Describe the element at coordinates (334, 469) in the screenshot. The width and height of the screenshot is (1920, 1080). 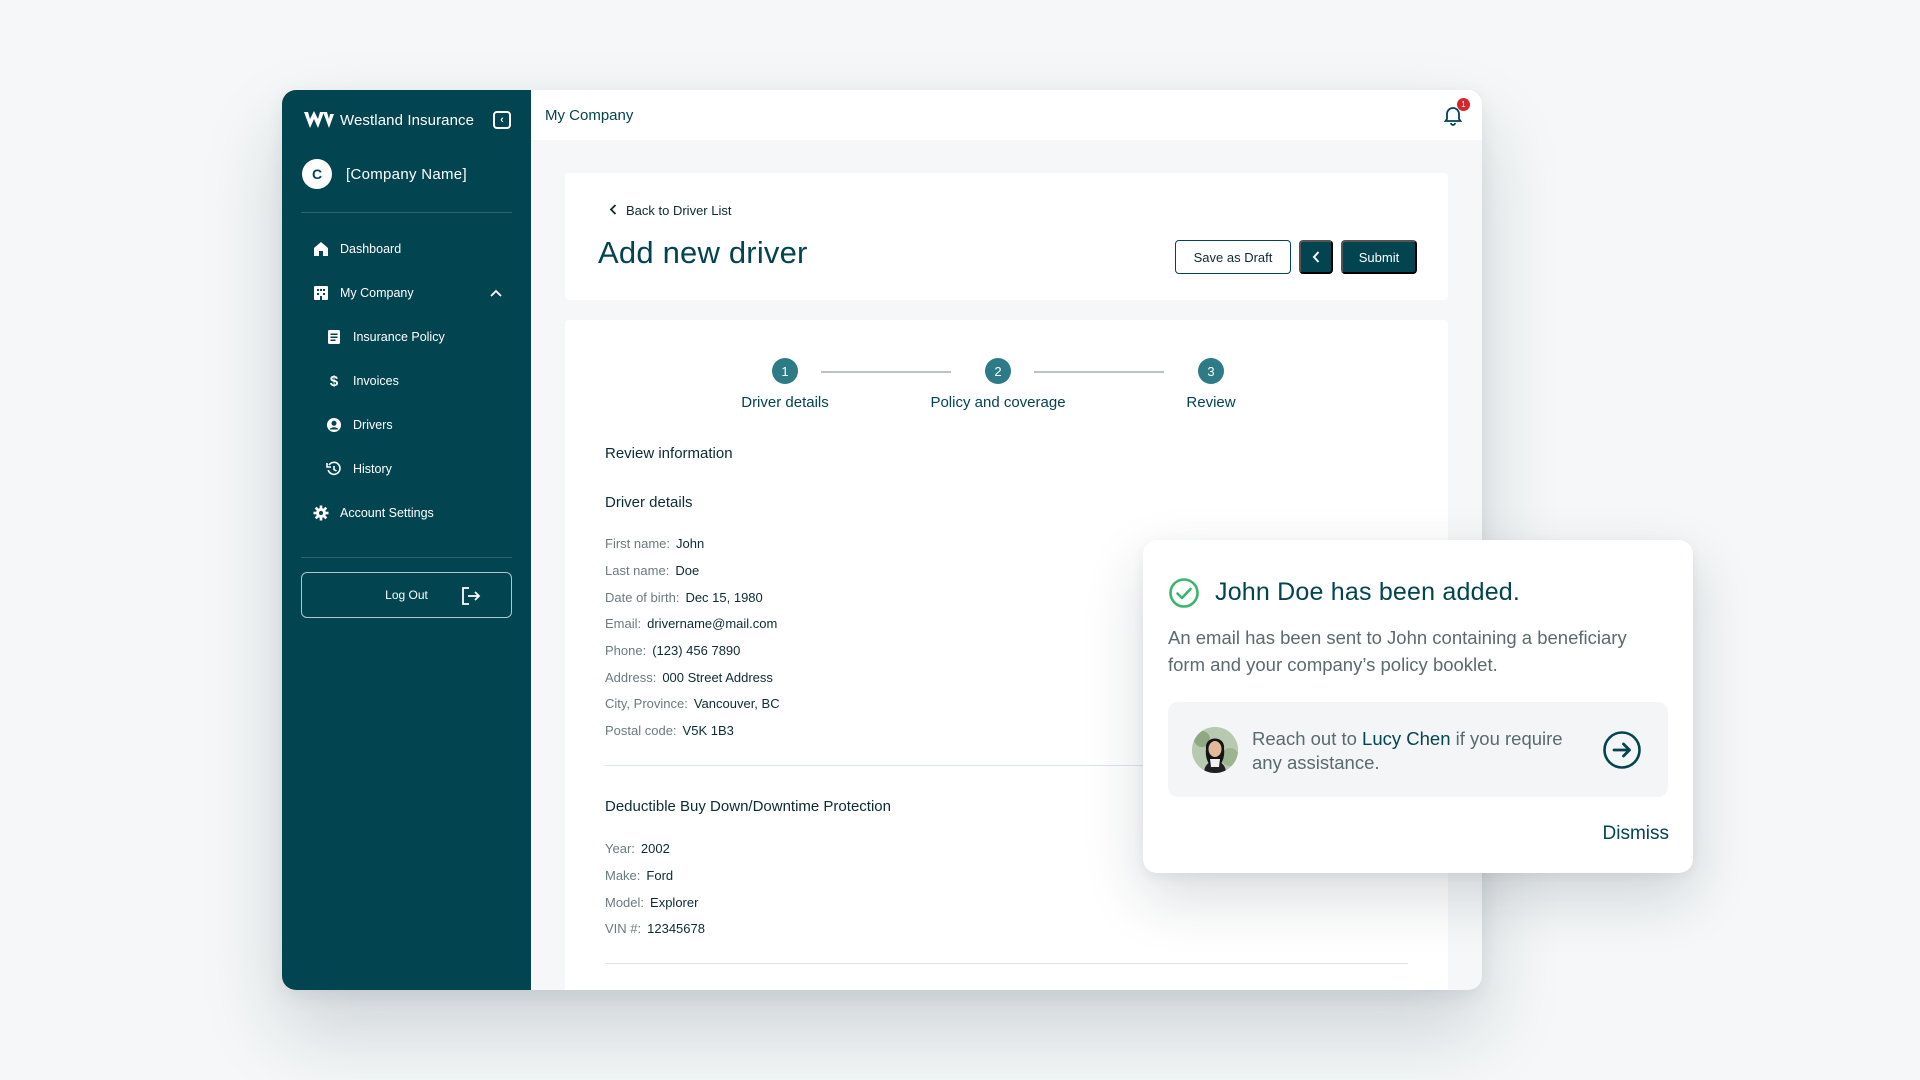
I see `history-icon` at that location.